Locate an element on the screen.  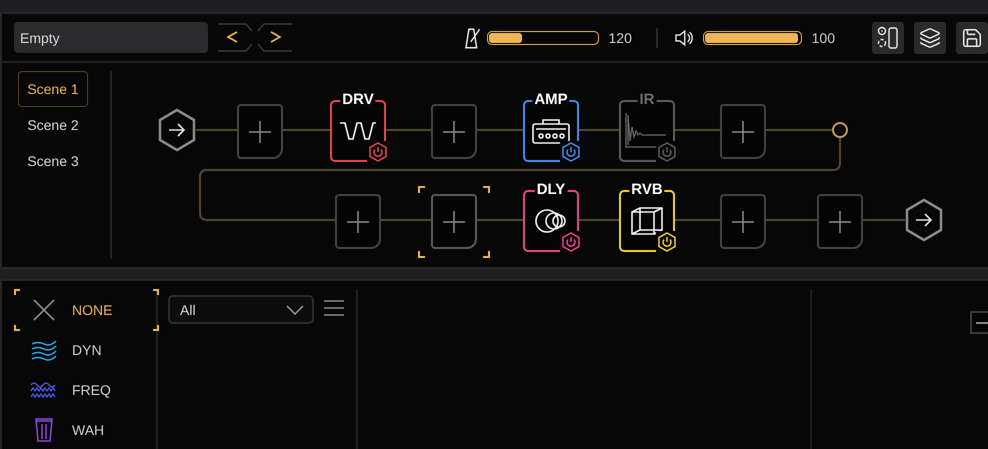
category-item: FREQ is located at coordinates (86, 390).